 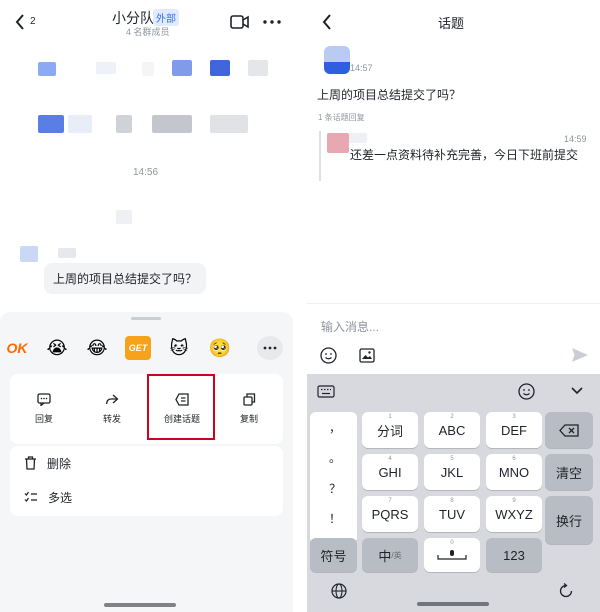 What do you see at coordinates (57, 348) in the screenshot?
I see `crying-laugh-emoji: 😭` at bounding box center [57, 348].